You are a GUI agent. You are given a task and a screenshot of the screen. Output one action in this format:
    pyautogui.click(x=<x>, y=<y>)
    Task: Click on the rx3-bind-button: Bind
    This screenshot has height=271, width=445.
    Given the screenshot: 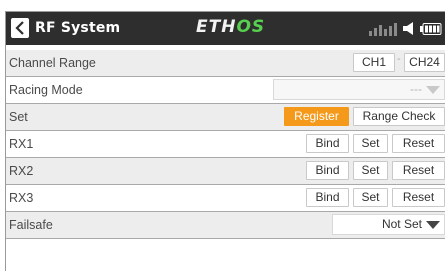 What is the action you would take?
    pyautogui.click(x=327, y=197)
    